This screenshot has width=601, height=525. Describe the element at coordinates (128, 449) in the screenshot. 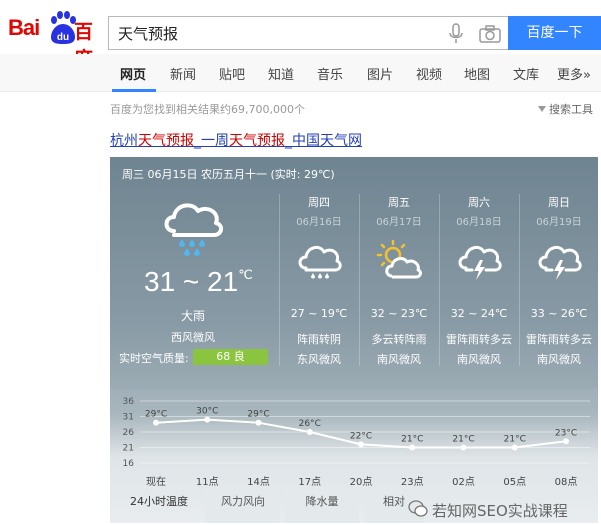

I see `y-tick-label: 21` at that location.